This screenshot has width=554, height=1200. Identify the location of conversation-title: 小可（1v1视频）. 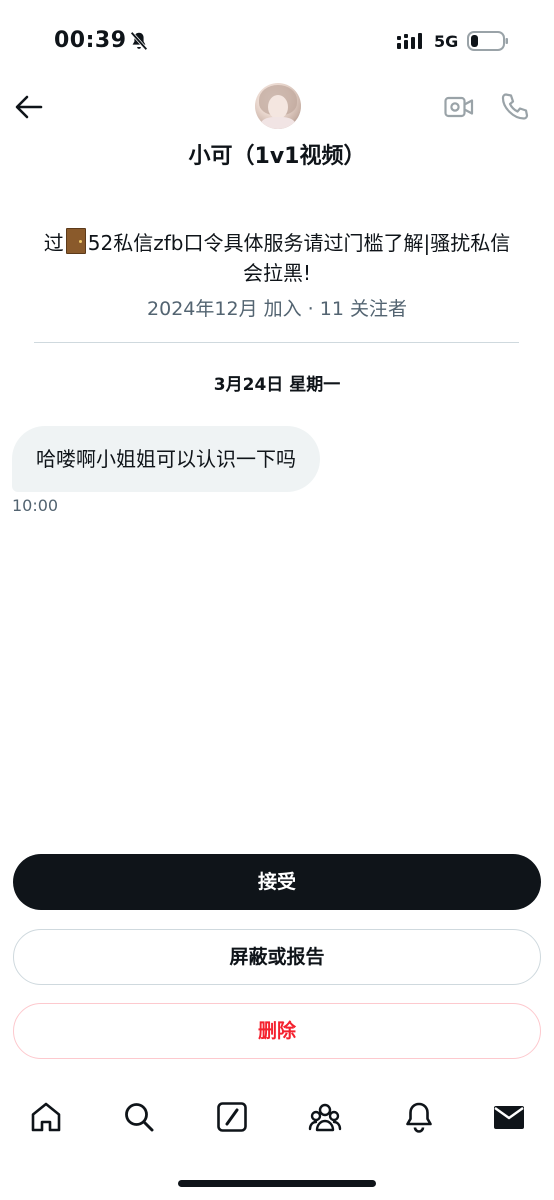
(277, 156).